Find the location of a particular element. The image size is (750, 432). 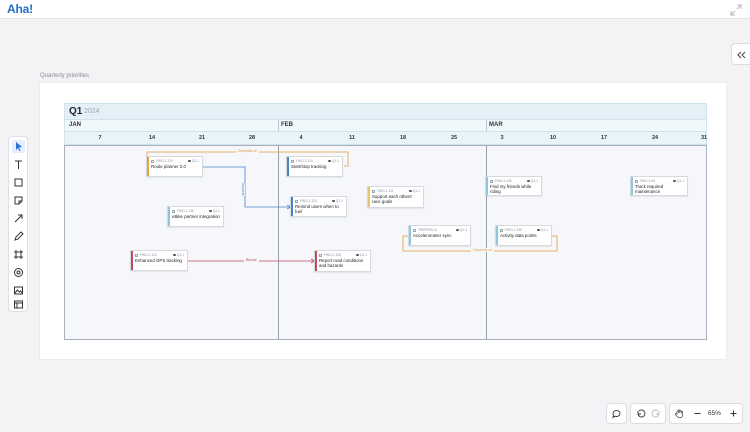

cursor-icon is located at coordinates (19, 146).